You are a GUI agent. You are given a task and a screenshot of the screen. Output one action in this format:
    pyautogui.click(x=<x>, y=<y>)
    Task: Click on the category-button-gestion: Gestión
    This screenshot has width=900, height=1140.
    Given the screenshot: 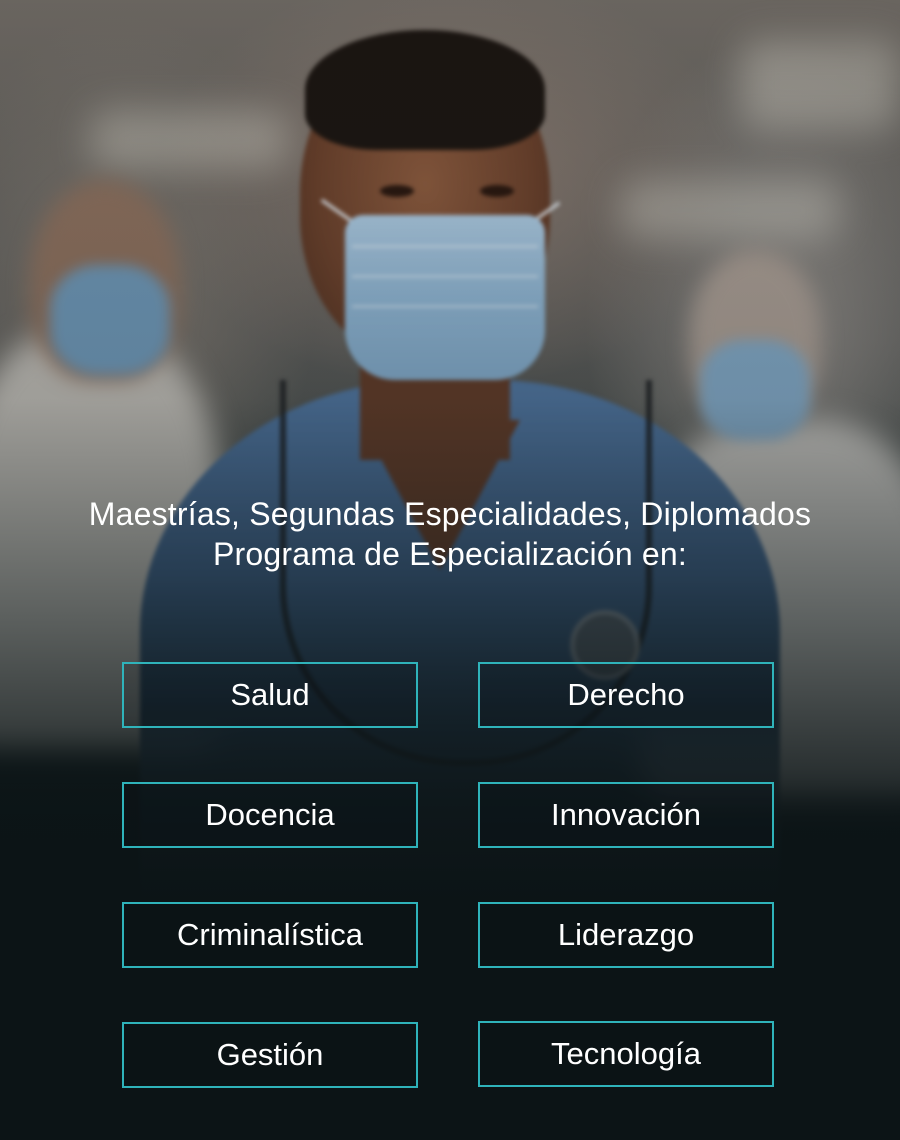 What is the action you would take?
    pyautogui.click(x=270, y=1055)
    